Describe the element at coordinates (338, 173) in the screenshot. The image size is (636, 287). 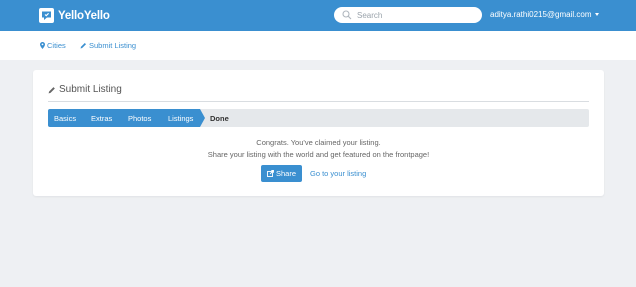
I see `go-to-listing-link: Go to your listing` at that location.